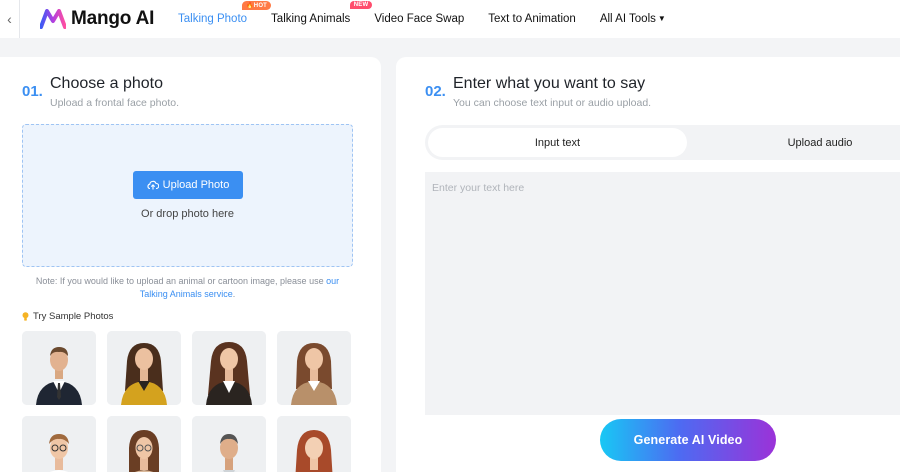 The width and height of the screenshot is (900, 472). What do you see at coordinates (314, 444) in the screenshot?
I see `sample-photo-woman-red-hair` at bounding box center [314, 444].